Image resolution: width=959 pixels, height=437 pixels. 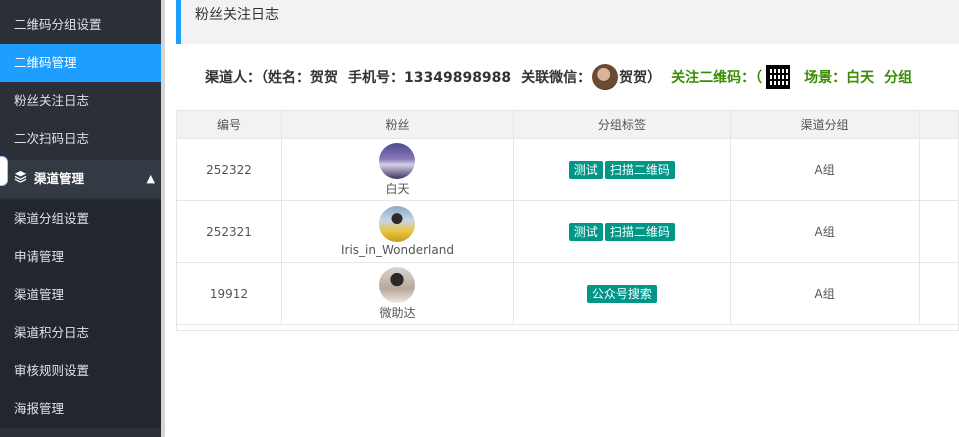 I want to click on table-row: 19912 微助达 公众号搜索 A组, so click(x=567, y=293).